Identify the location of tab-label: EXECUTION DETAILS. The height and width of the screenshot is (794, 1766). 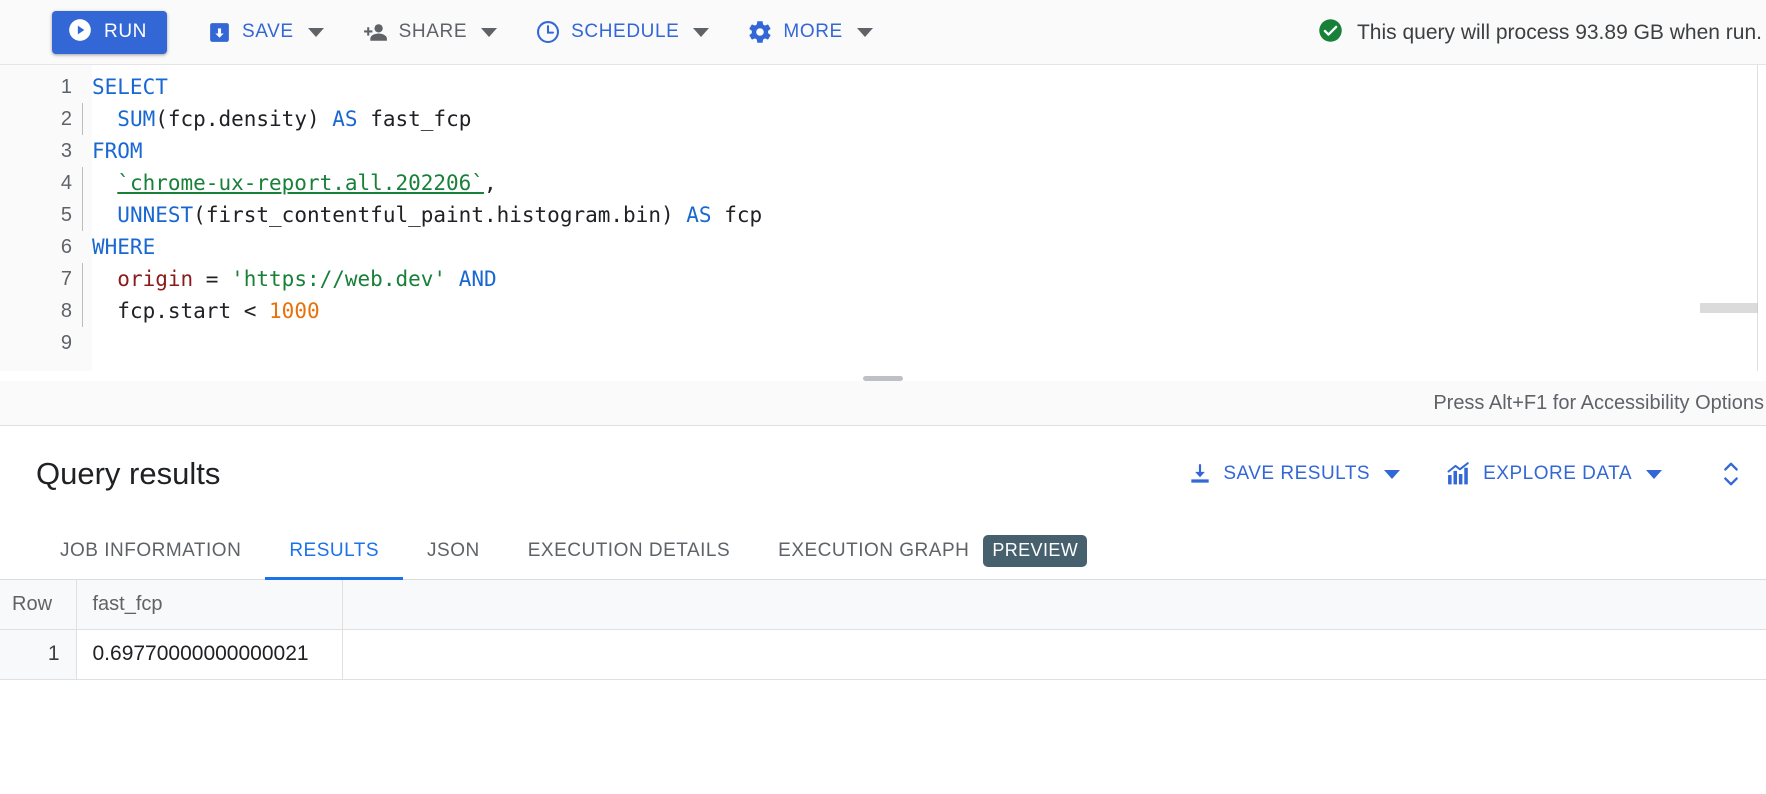
(629, 550).